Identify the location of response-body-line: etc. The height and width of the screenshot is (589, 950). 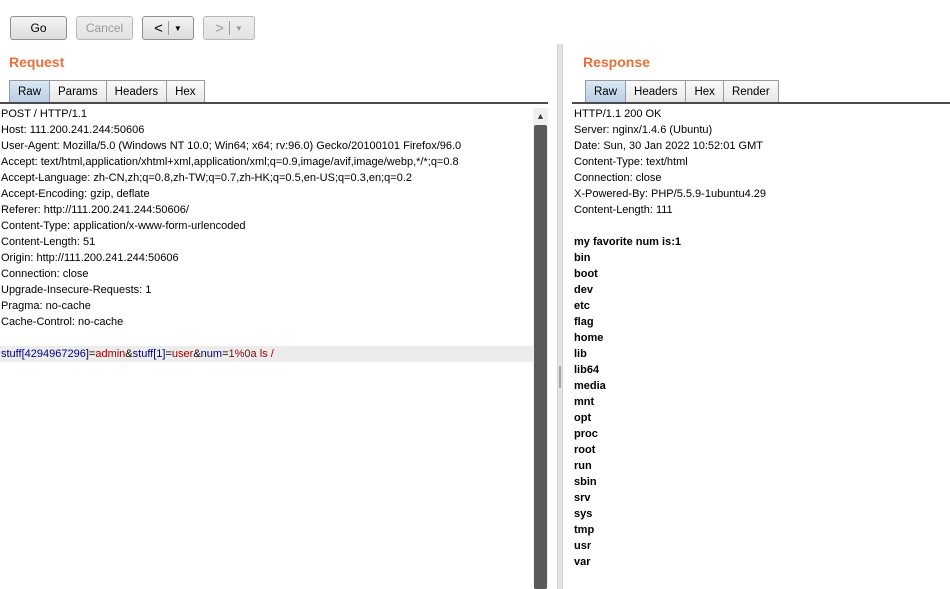
(582, 306).